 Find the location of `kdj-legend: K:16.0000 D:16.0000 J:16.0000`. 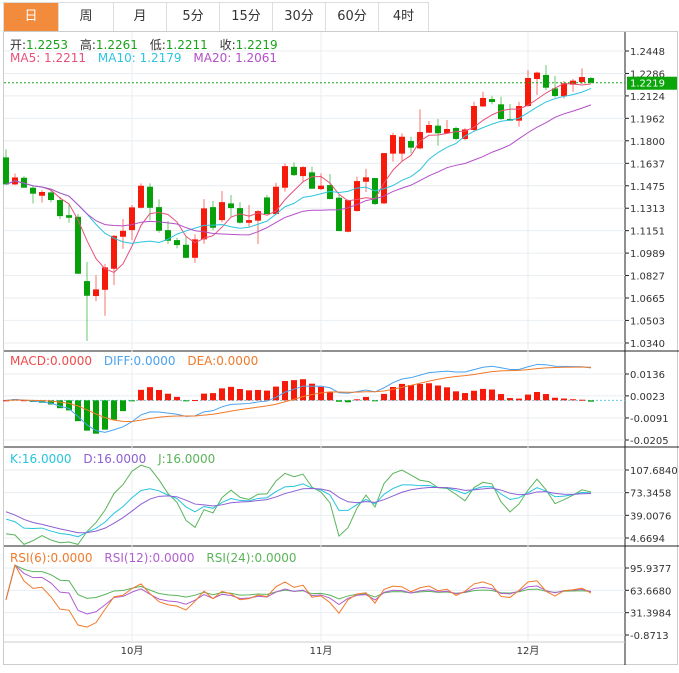

kdj-legend: K:16.0000 D:16.0000 J:16.0000 is located at coordinates (116, 459).